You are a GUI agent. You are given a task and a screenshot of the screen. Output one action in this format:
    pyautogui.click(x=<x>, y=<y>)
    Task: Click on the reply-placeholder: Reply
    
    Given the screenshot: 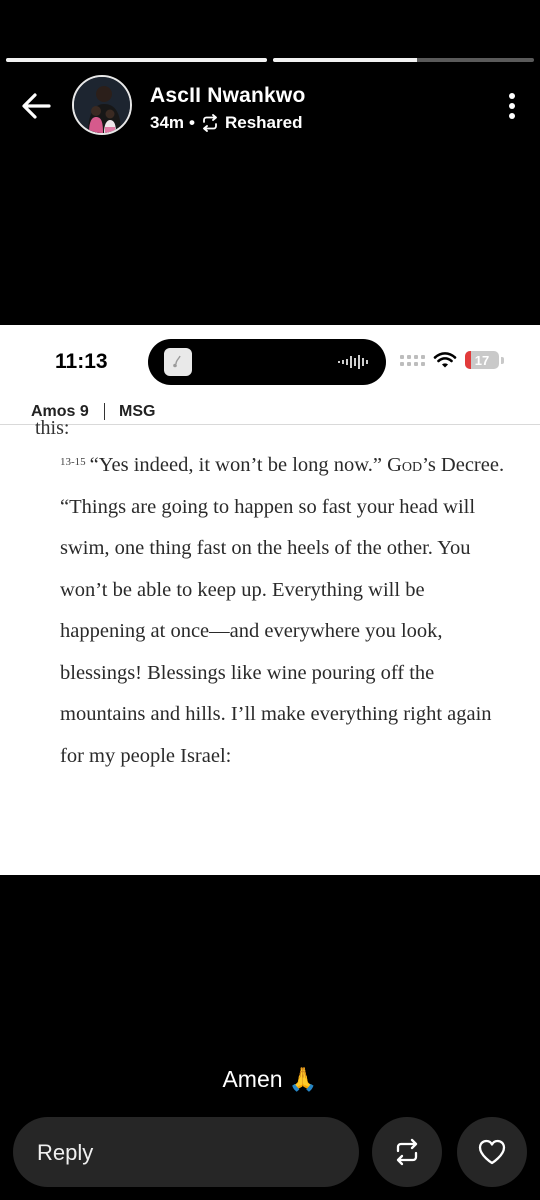 What is the action you would take?
    pyautogui.click(x=65, y=1152)
    